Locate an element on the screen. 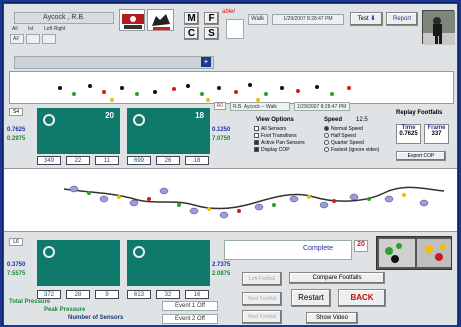  number-sensors-label: Number of Sensors is located at coordinates (96, 318).